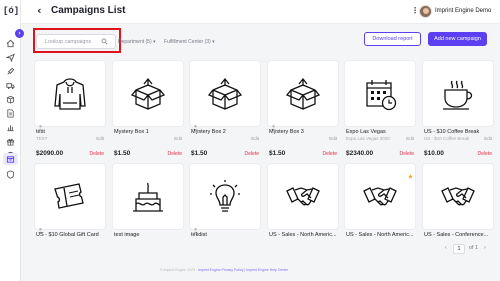  Describe the element at coordinates (137, 42) in the screenshot. I see `department-filter: Department (5) ▾` at that location.